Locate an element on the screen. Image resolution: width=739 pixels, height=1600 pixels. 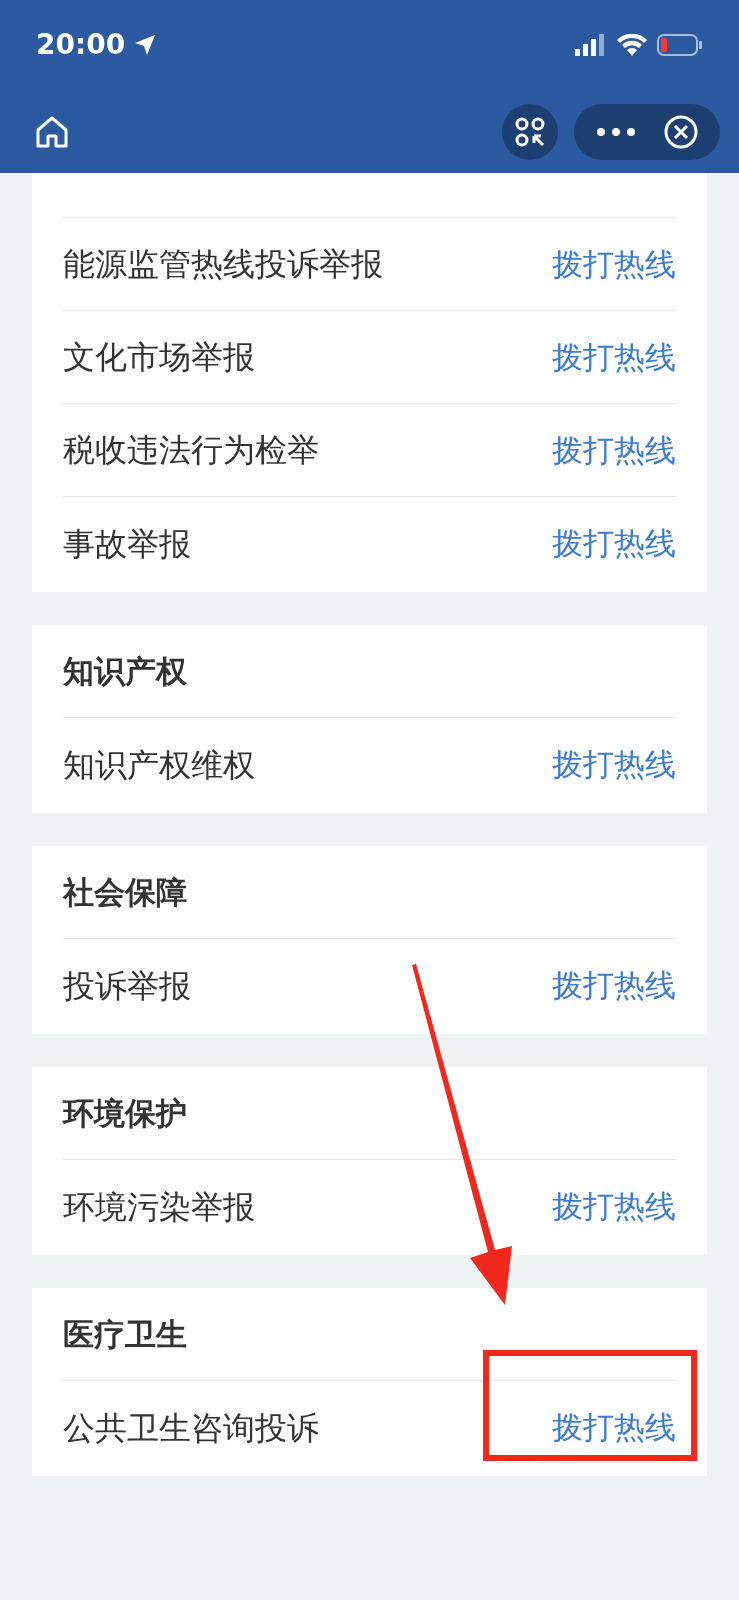
section-title: 医疗卫生 is located at coordinates (125, 1334).